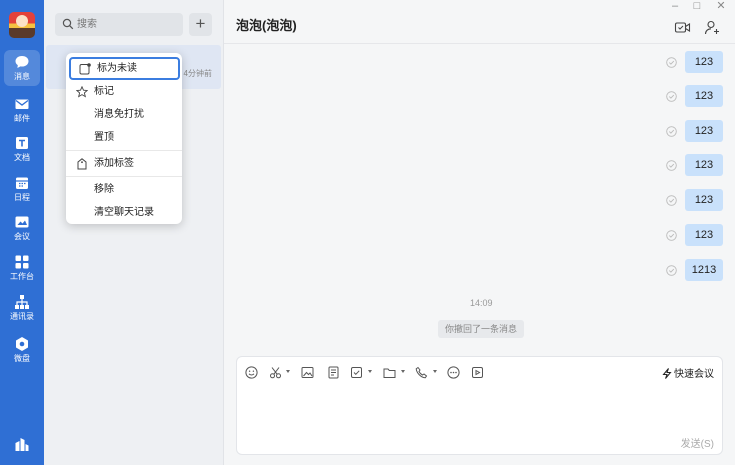 The image size is (735, 465). What do you see at coordinates (275, 372) in the screenshot?
I see `screenshot-scissors-icon` at bounding box center [275, 372].